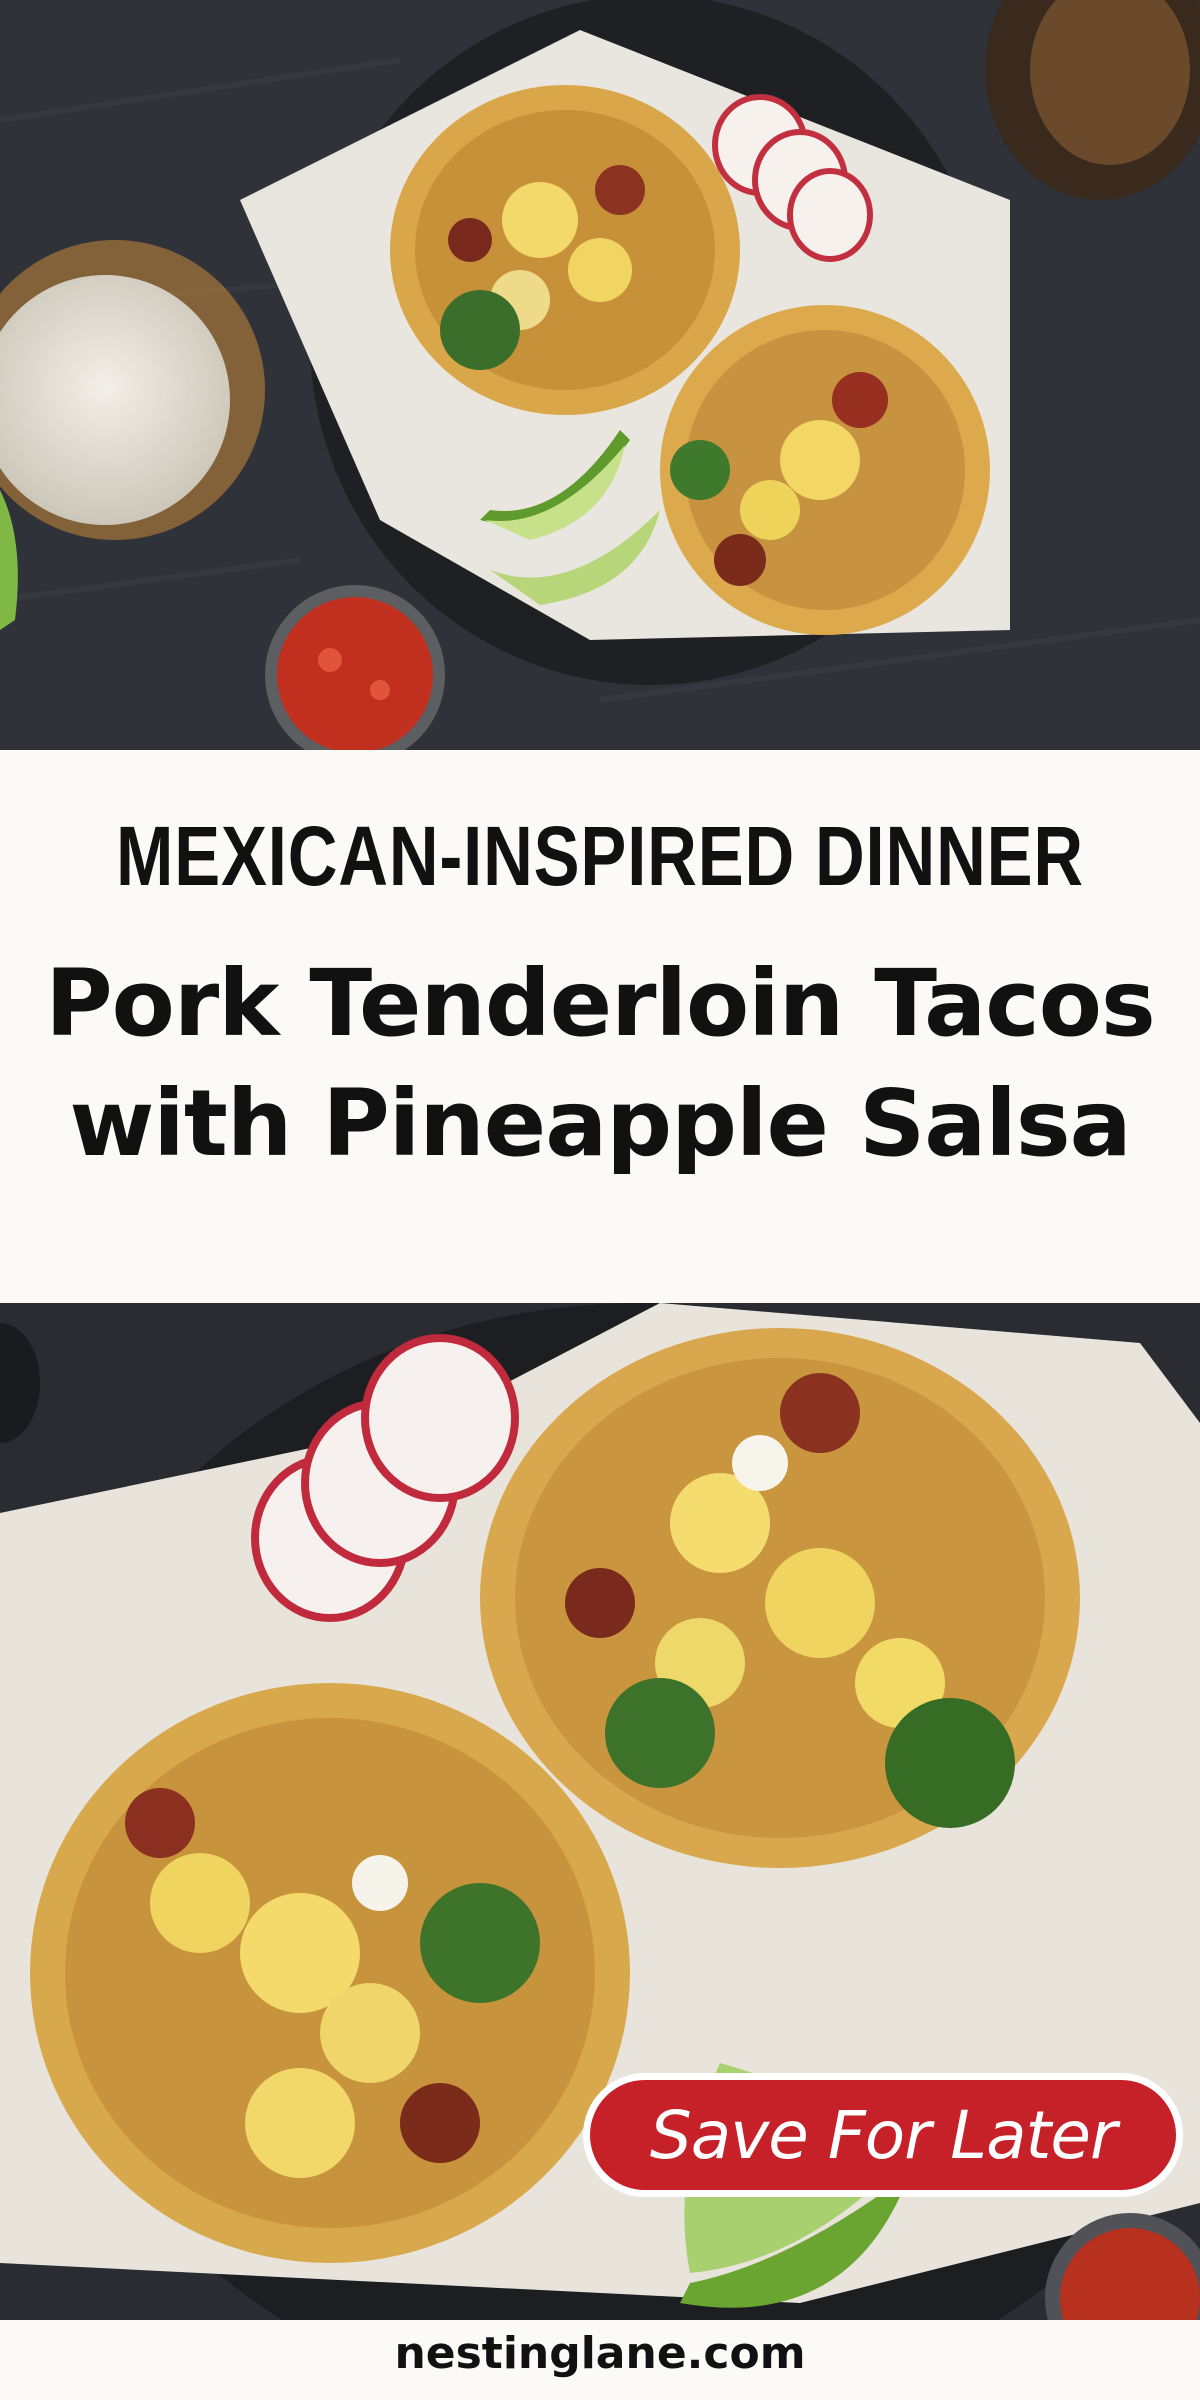  What do you see at coordinates (600, 1003) in the screenshot?
I see `recipe-title-line-1: Pork Tenderloin Tacos` at bounding box center [600, 1003].